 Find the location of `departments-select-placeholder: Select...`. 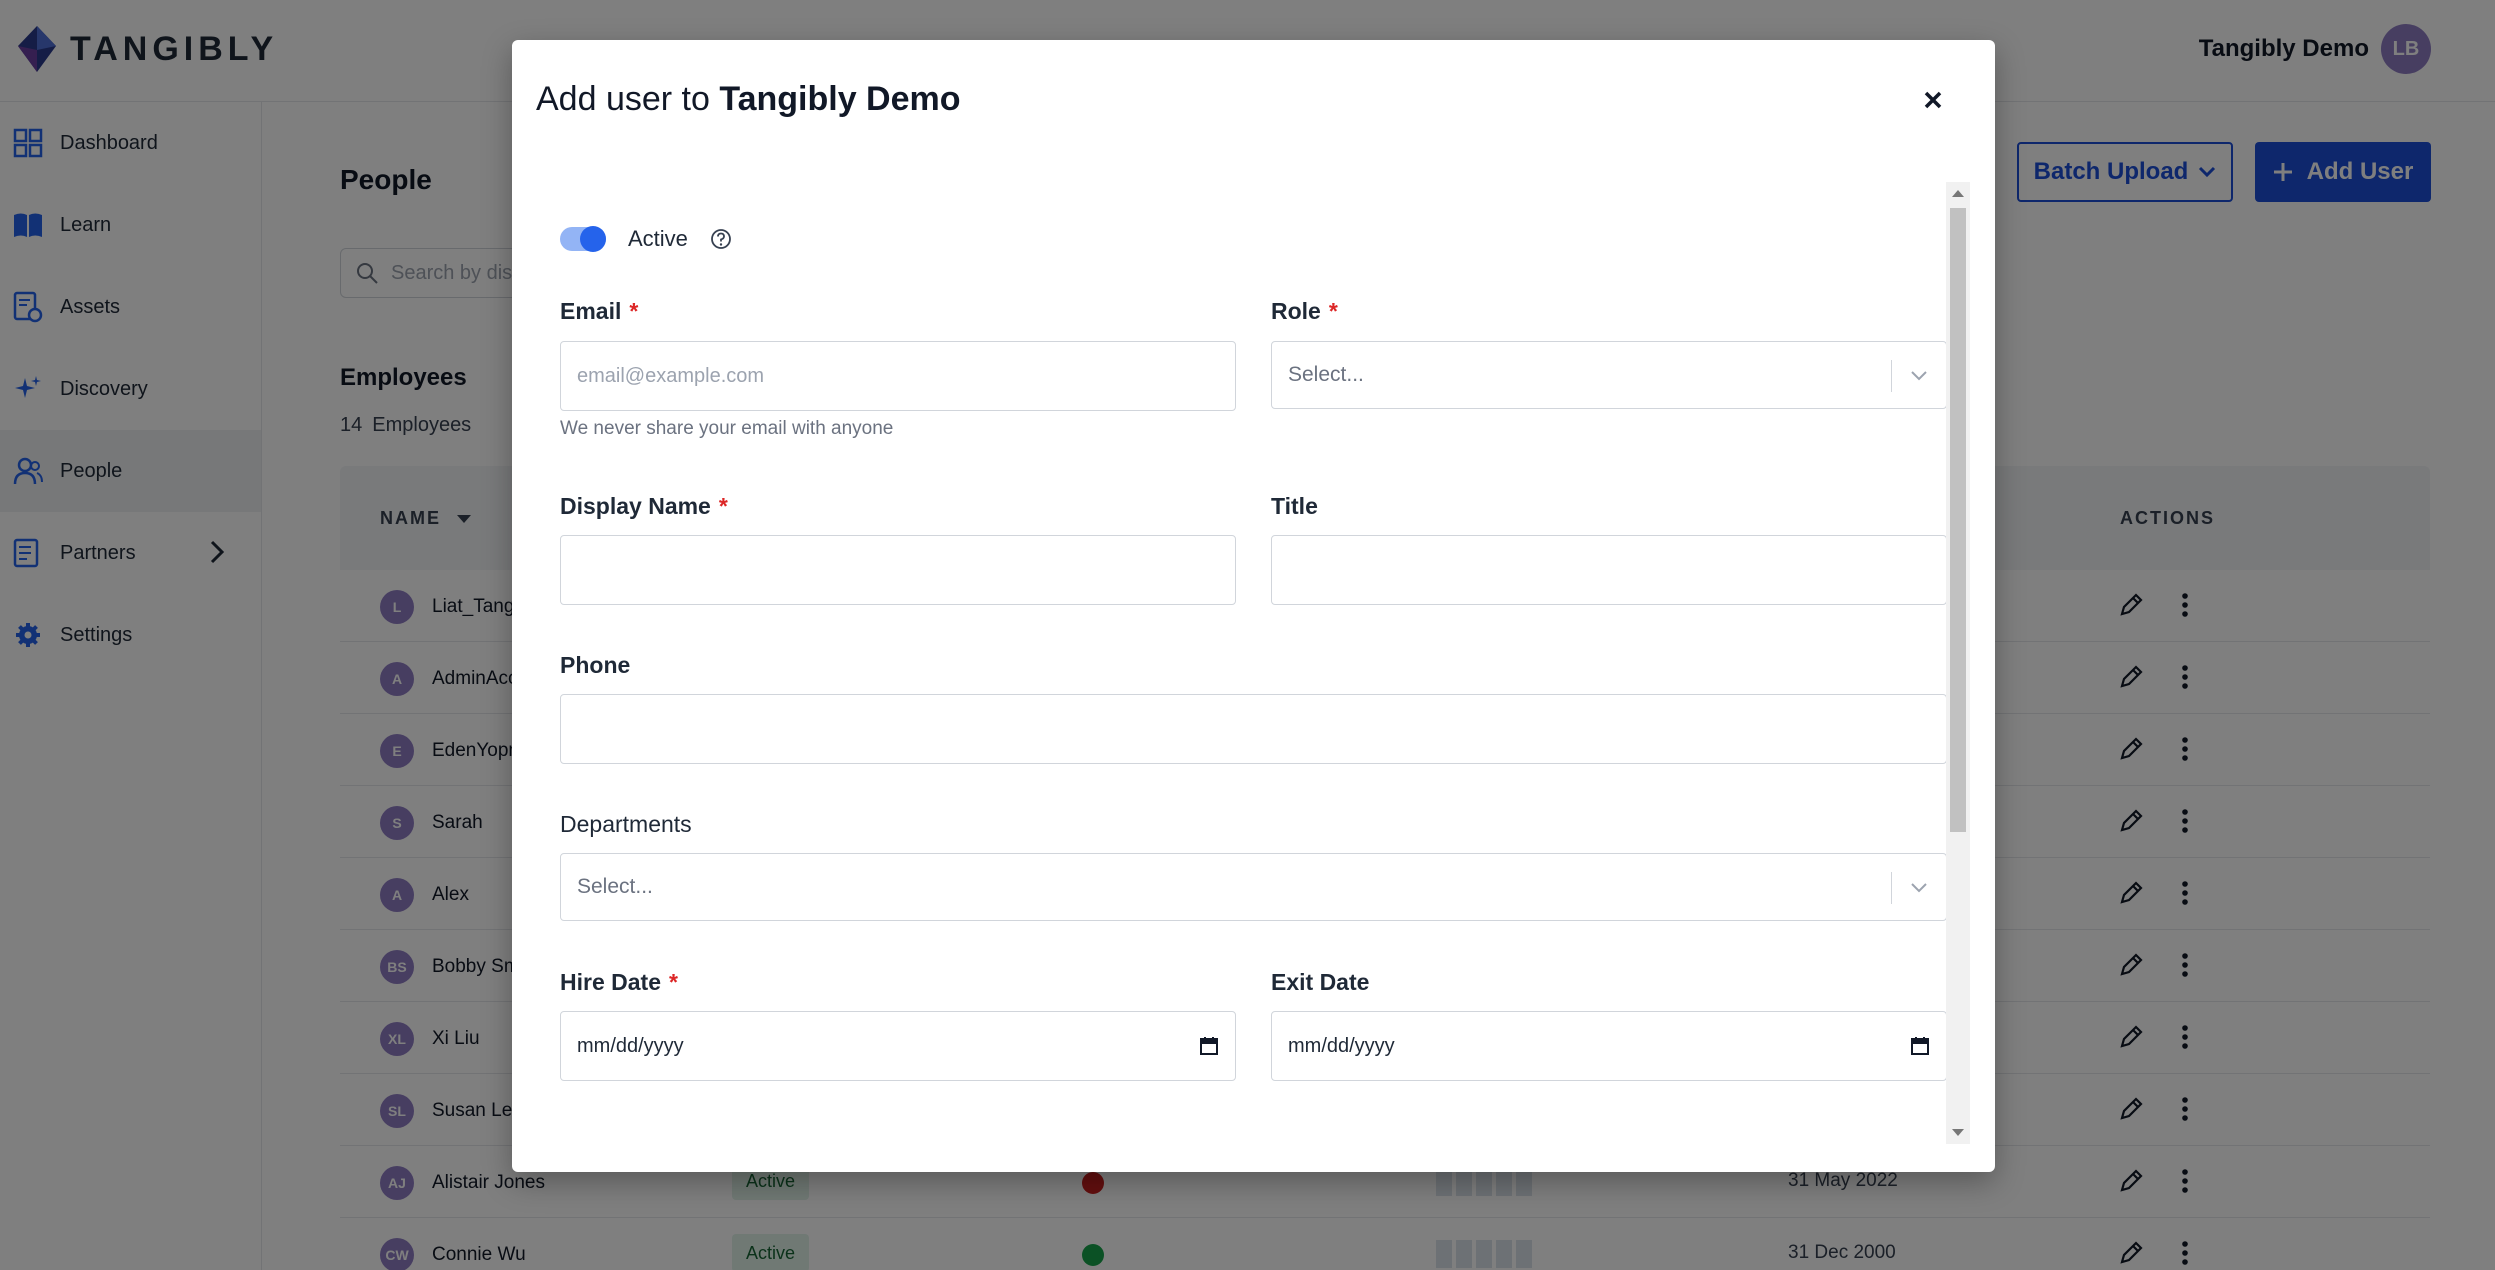

departments-select-placeholder: Select... is located at coordinates (615, 886).